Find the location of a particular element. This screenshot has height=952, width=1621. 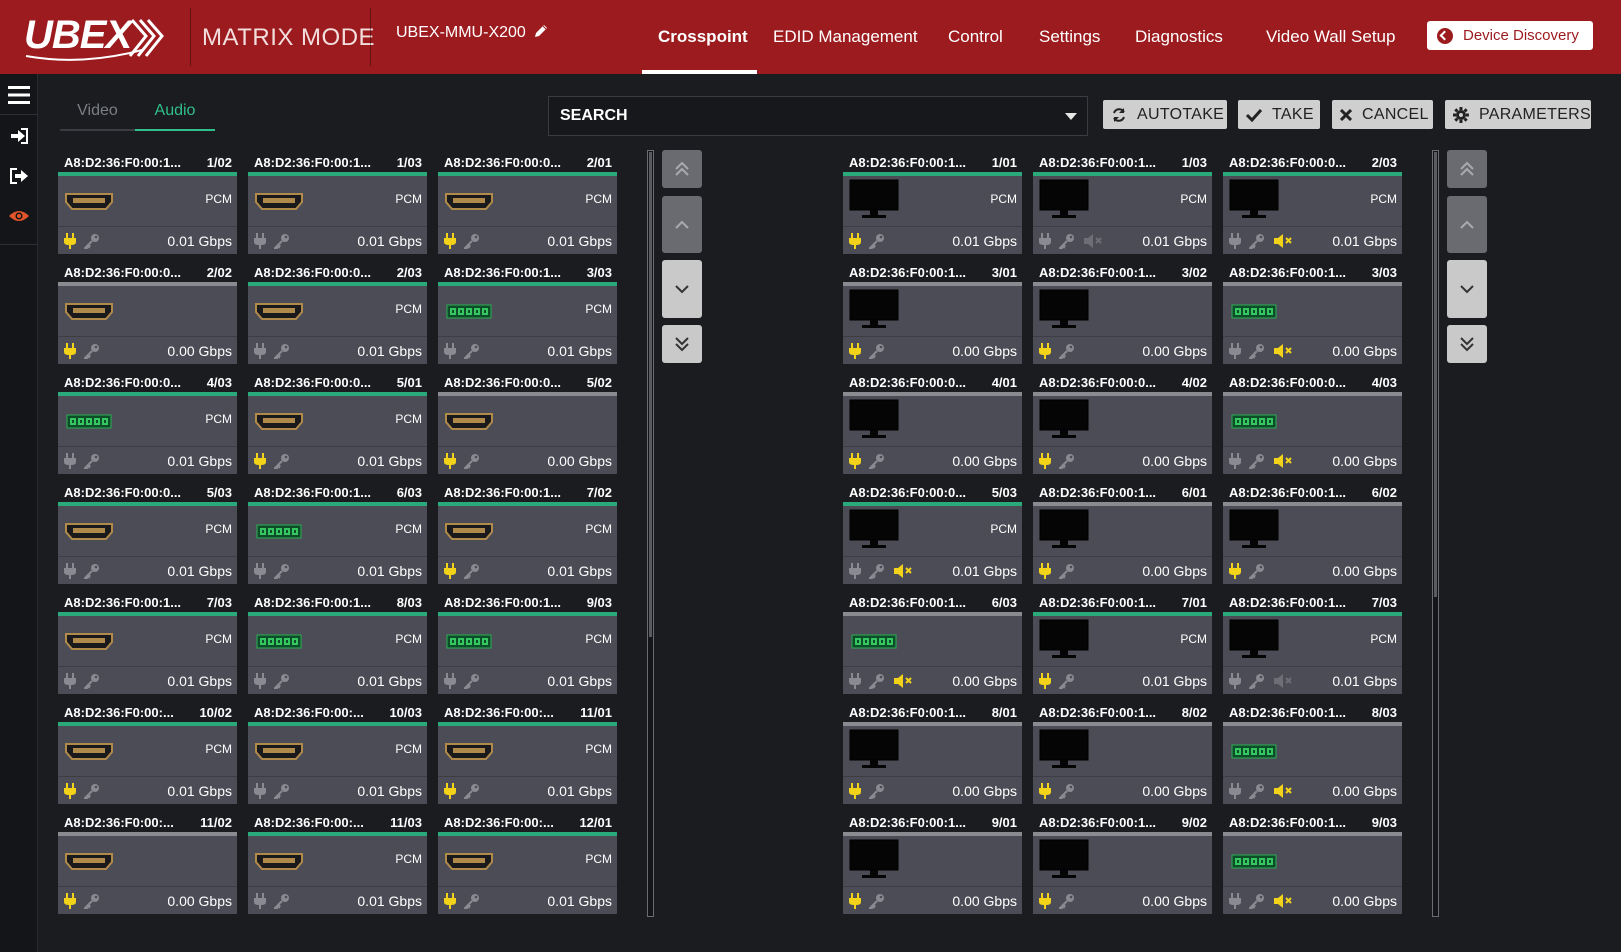

nav-control: Control is located at coordinates (975, 37).